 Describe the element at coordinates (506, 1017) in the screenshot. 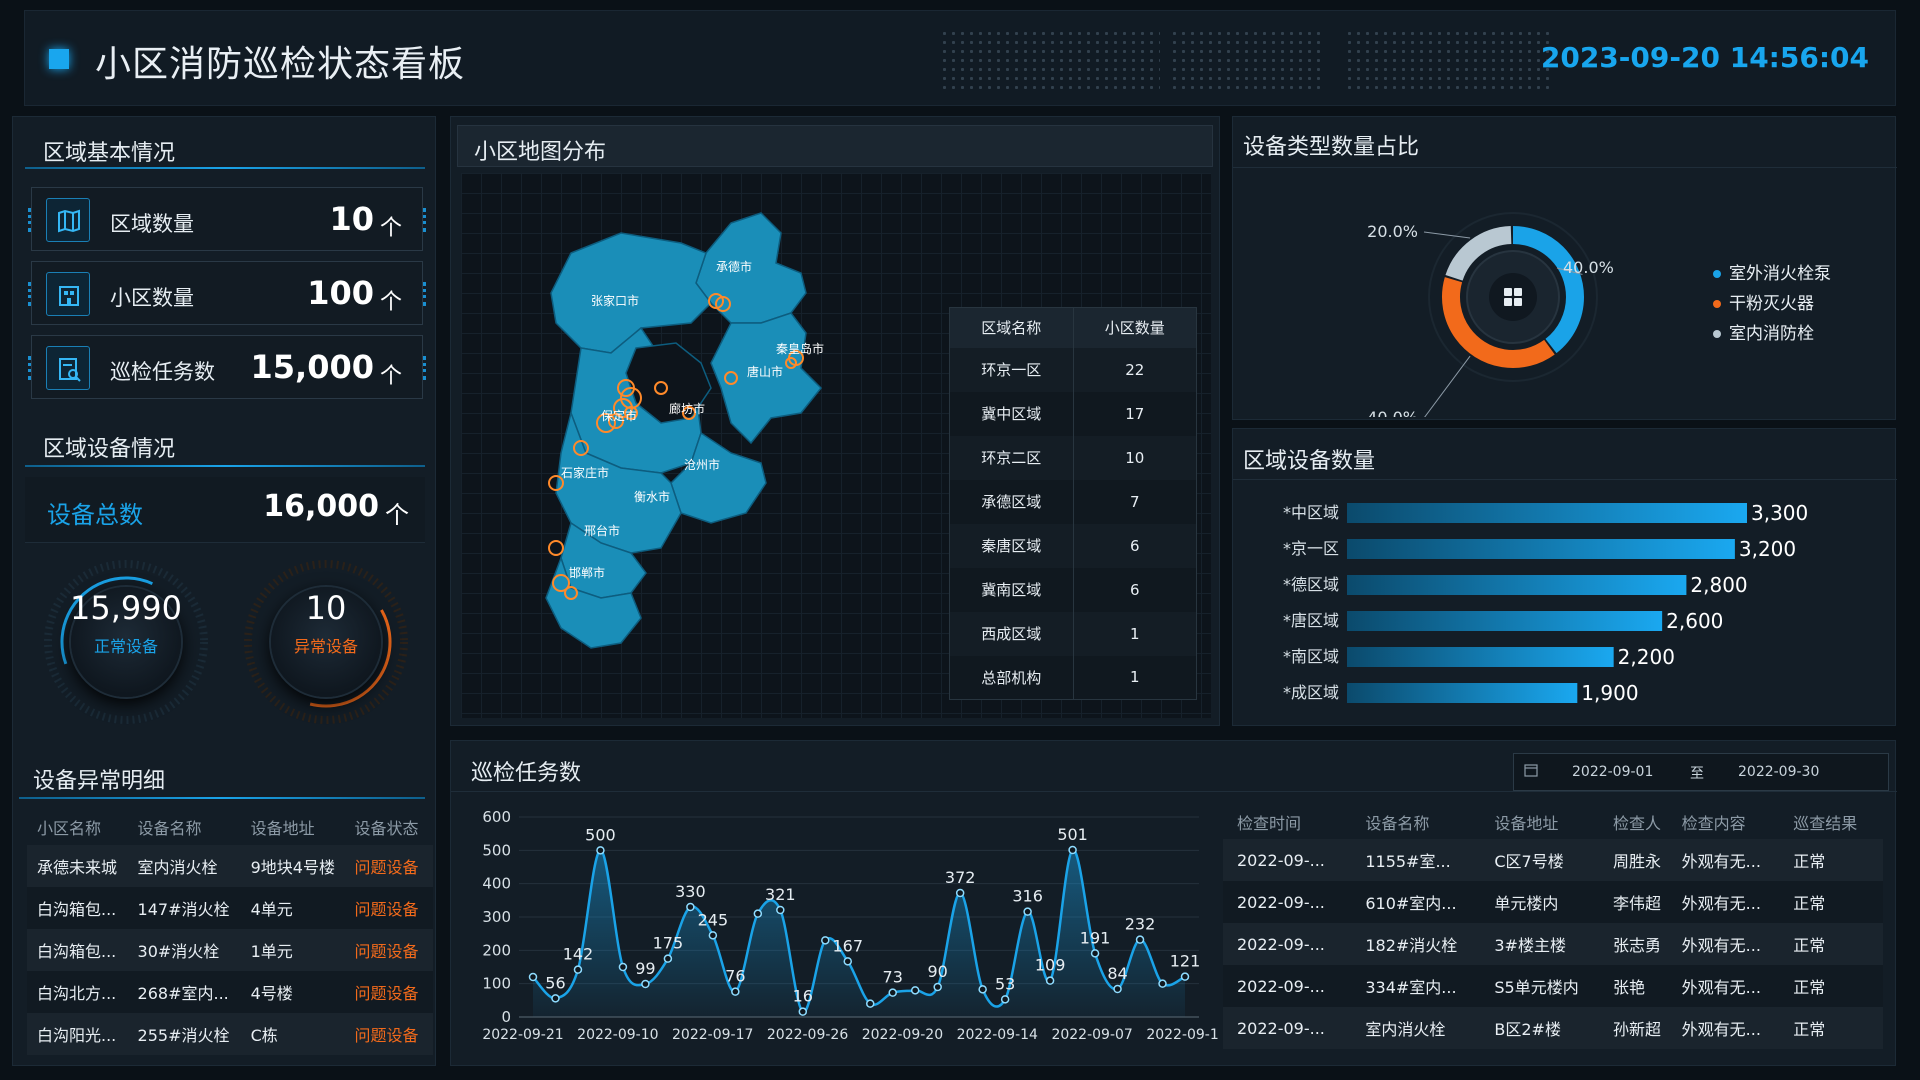

I see `y-tick-label: 0` at that location.